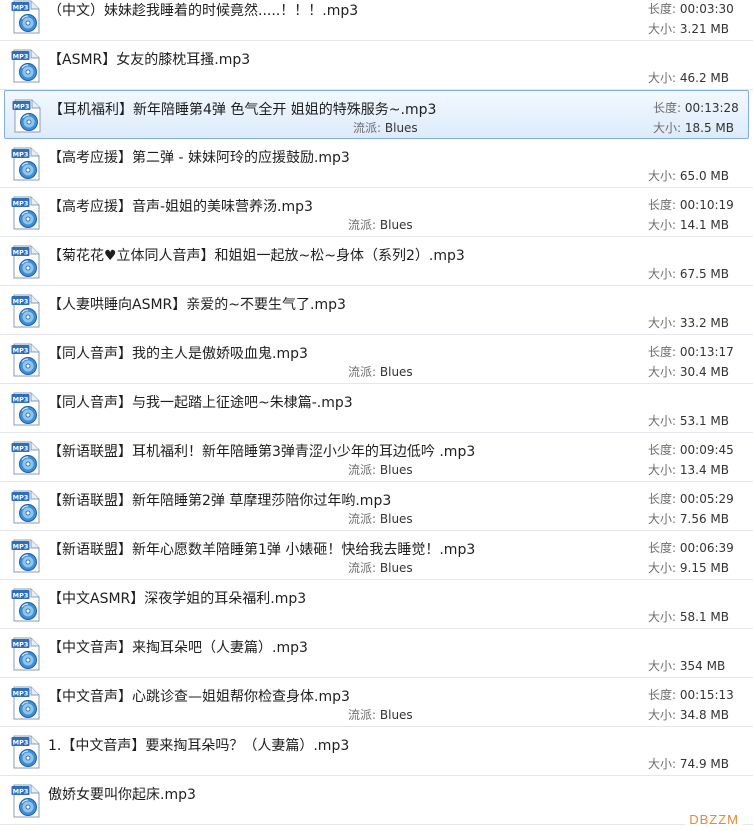 The image size is (753, 831). I want to click on file-size: 大小: 33.2 MB, so click(688, 322).